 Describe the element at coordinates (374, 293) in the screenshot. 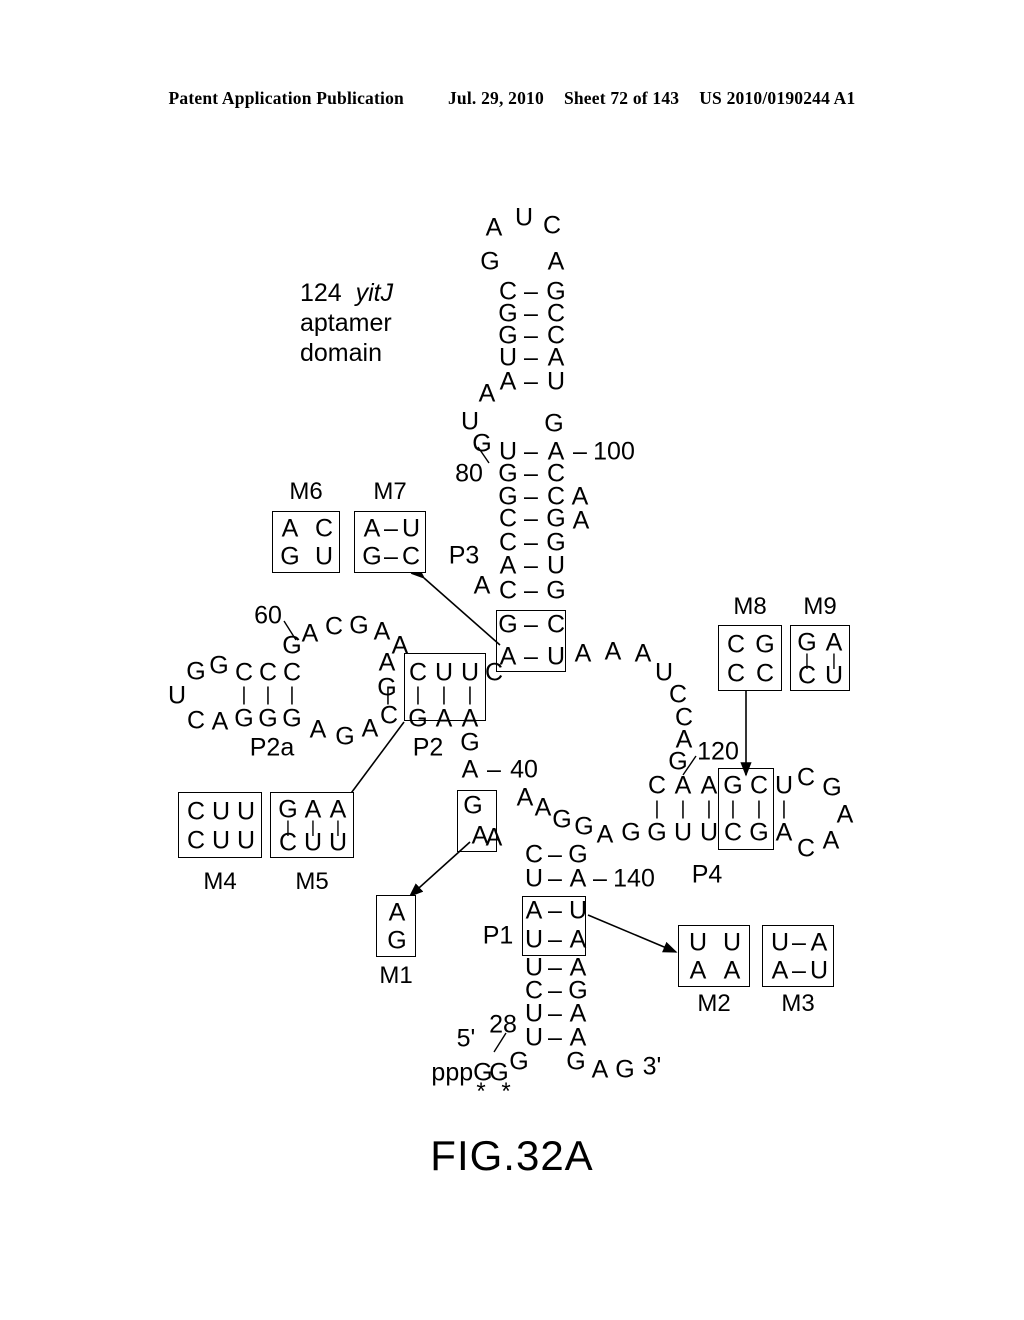

I see `caption-gene-name: yitJ` at that location.